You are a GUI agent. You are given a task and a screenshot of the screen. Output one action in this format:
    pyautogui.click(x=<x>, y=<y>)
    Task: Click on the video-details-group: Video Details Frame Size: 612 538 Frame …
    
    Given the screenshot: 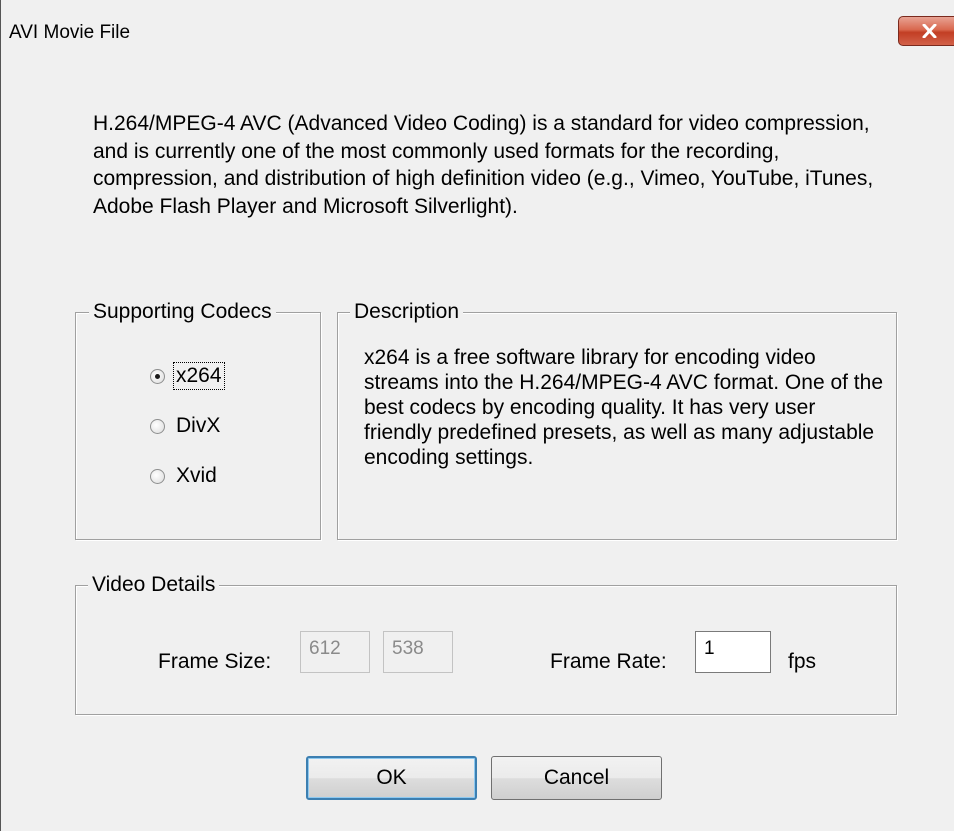 What is the action you would take?
    pyautogui.click(x=486, y=644)
    